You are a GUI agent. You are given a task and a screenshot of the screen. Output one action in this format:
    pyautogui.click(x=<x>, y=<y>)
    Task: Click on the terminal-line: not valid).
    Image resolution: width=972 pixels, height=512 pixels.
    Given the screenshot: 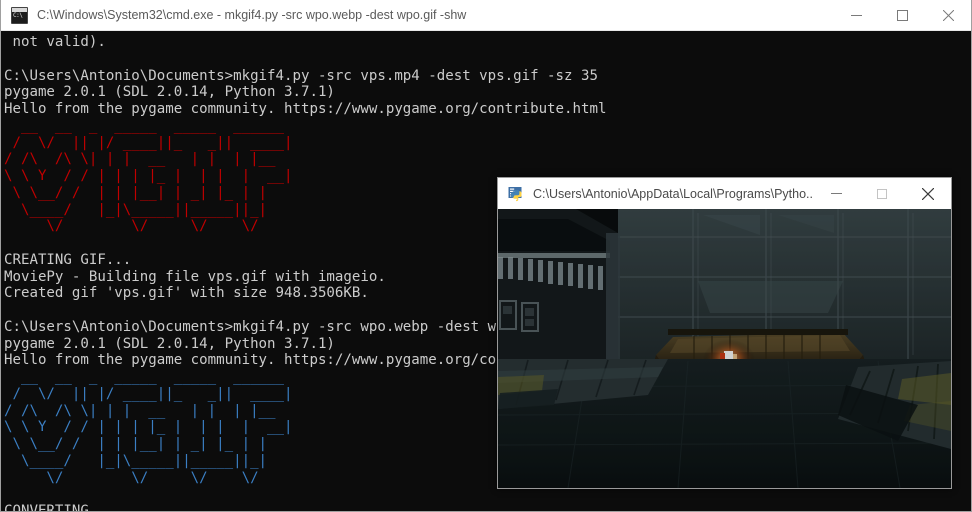 What is the action you would take?
    pyautogui.click(x=55, y=42)
    